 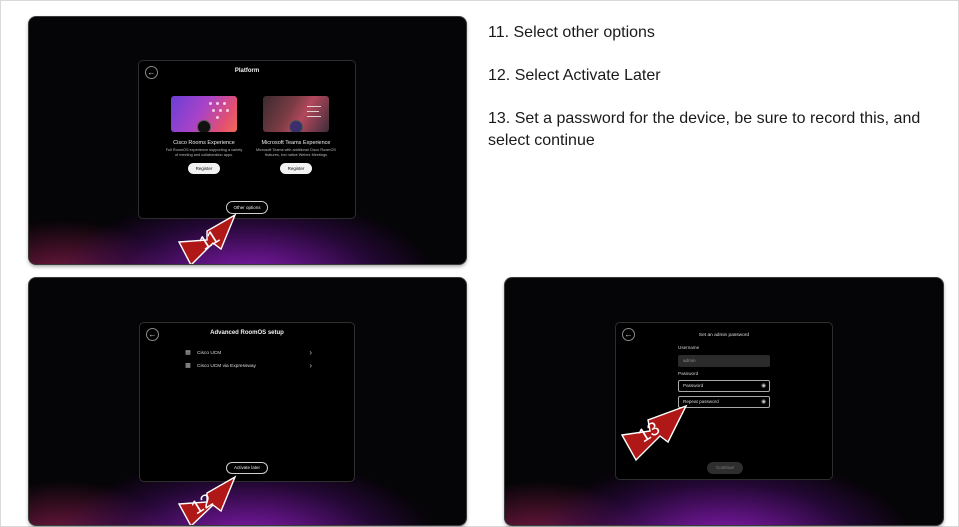 I want to click on password-label: Password, so click(x=688, y=373).